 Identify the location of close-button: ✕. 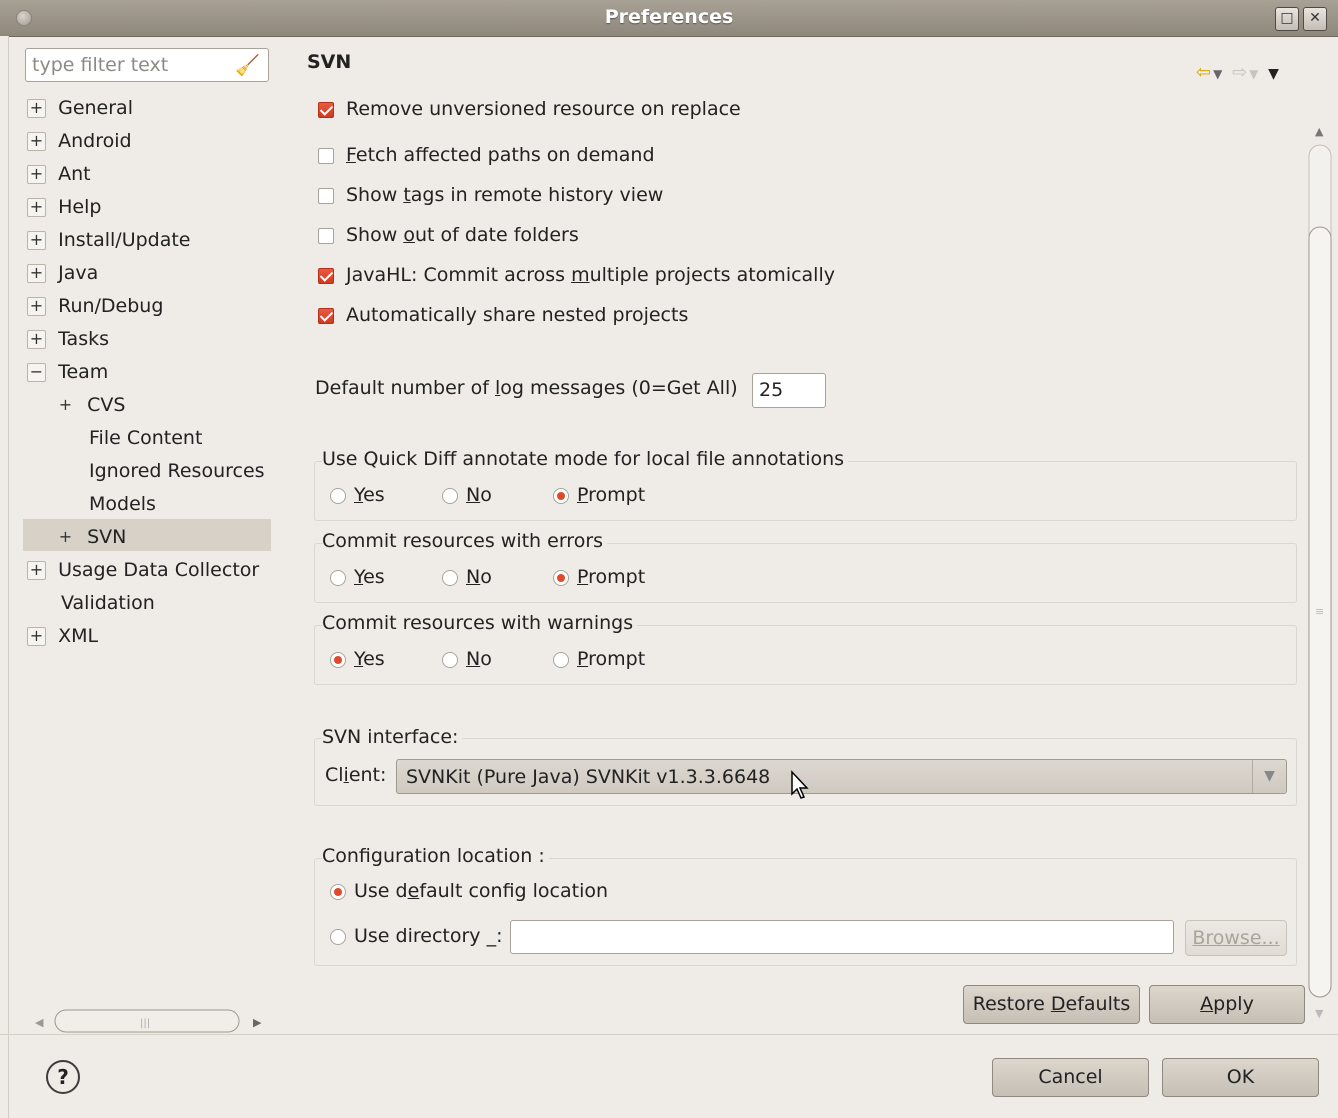
(1315, 19).